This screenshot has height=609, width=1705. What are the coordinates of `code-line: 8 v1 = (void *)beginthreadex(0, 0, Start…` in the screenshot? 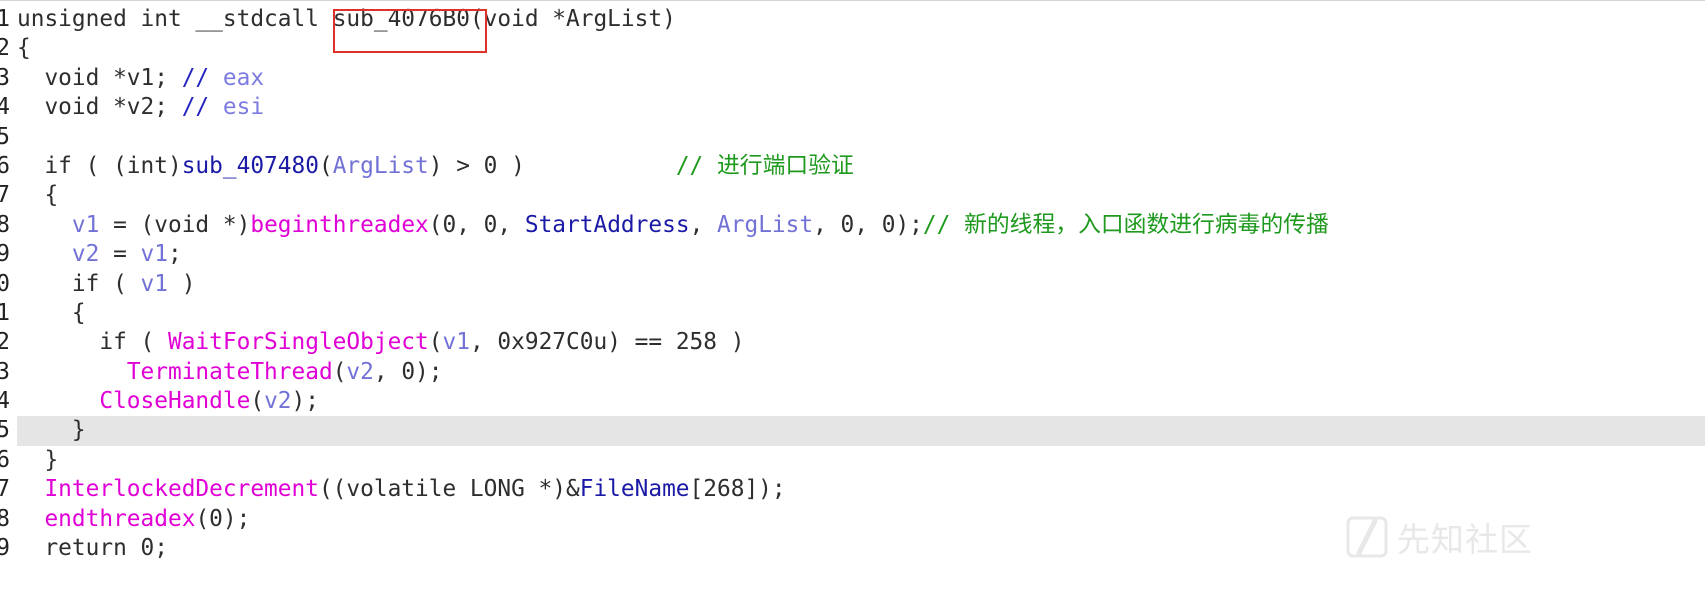 It's located at (852, 225).